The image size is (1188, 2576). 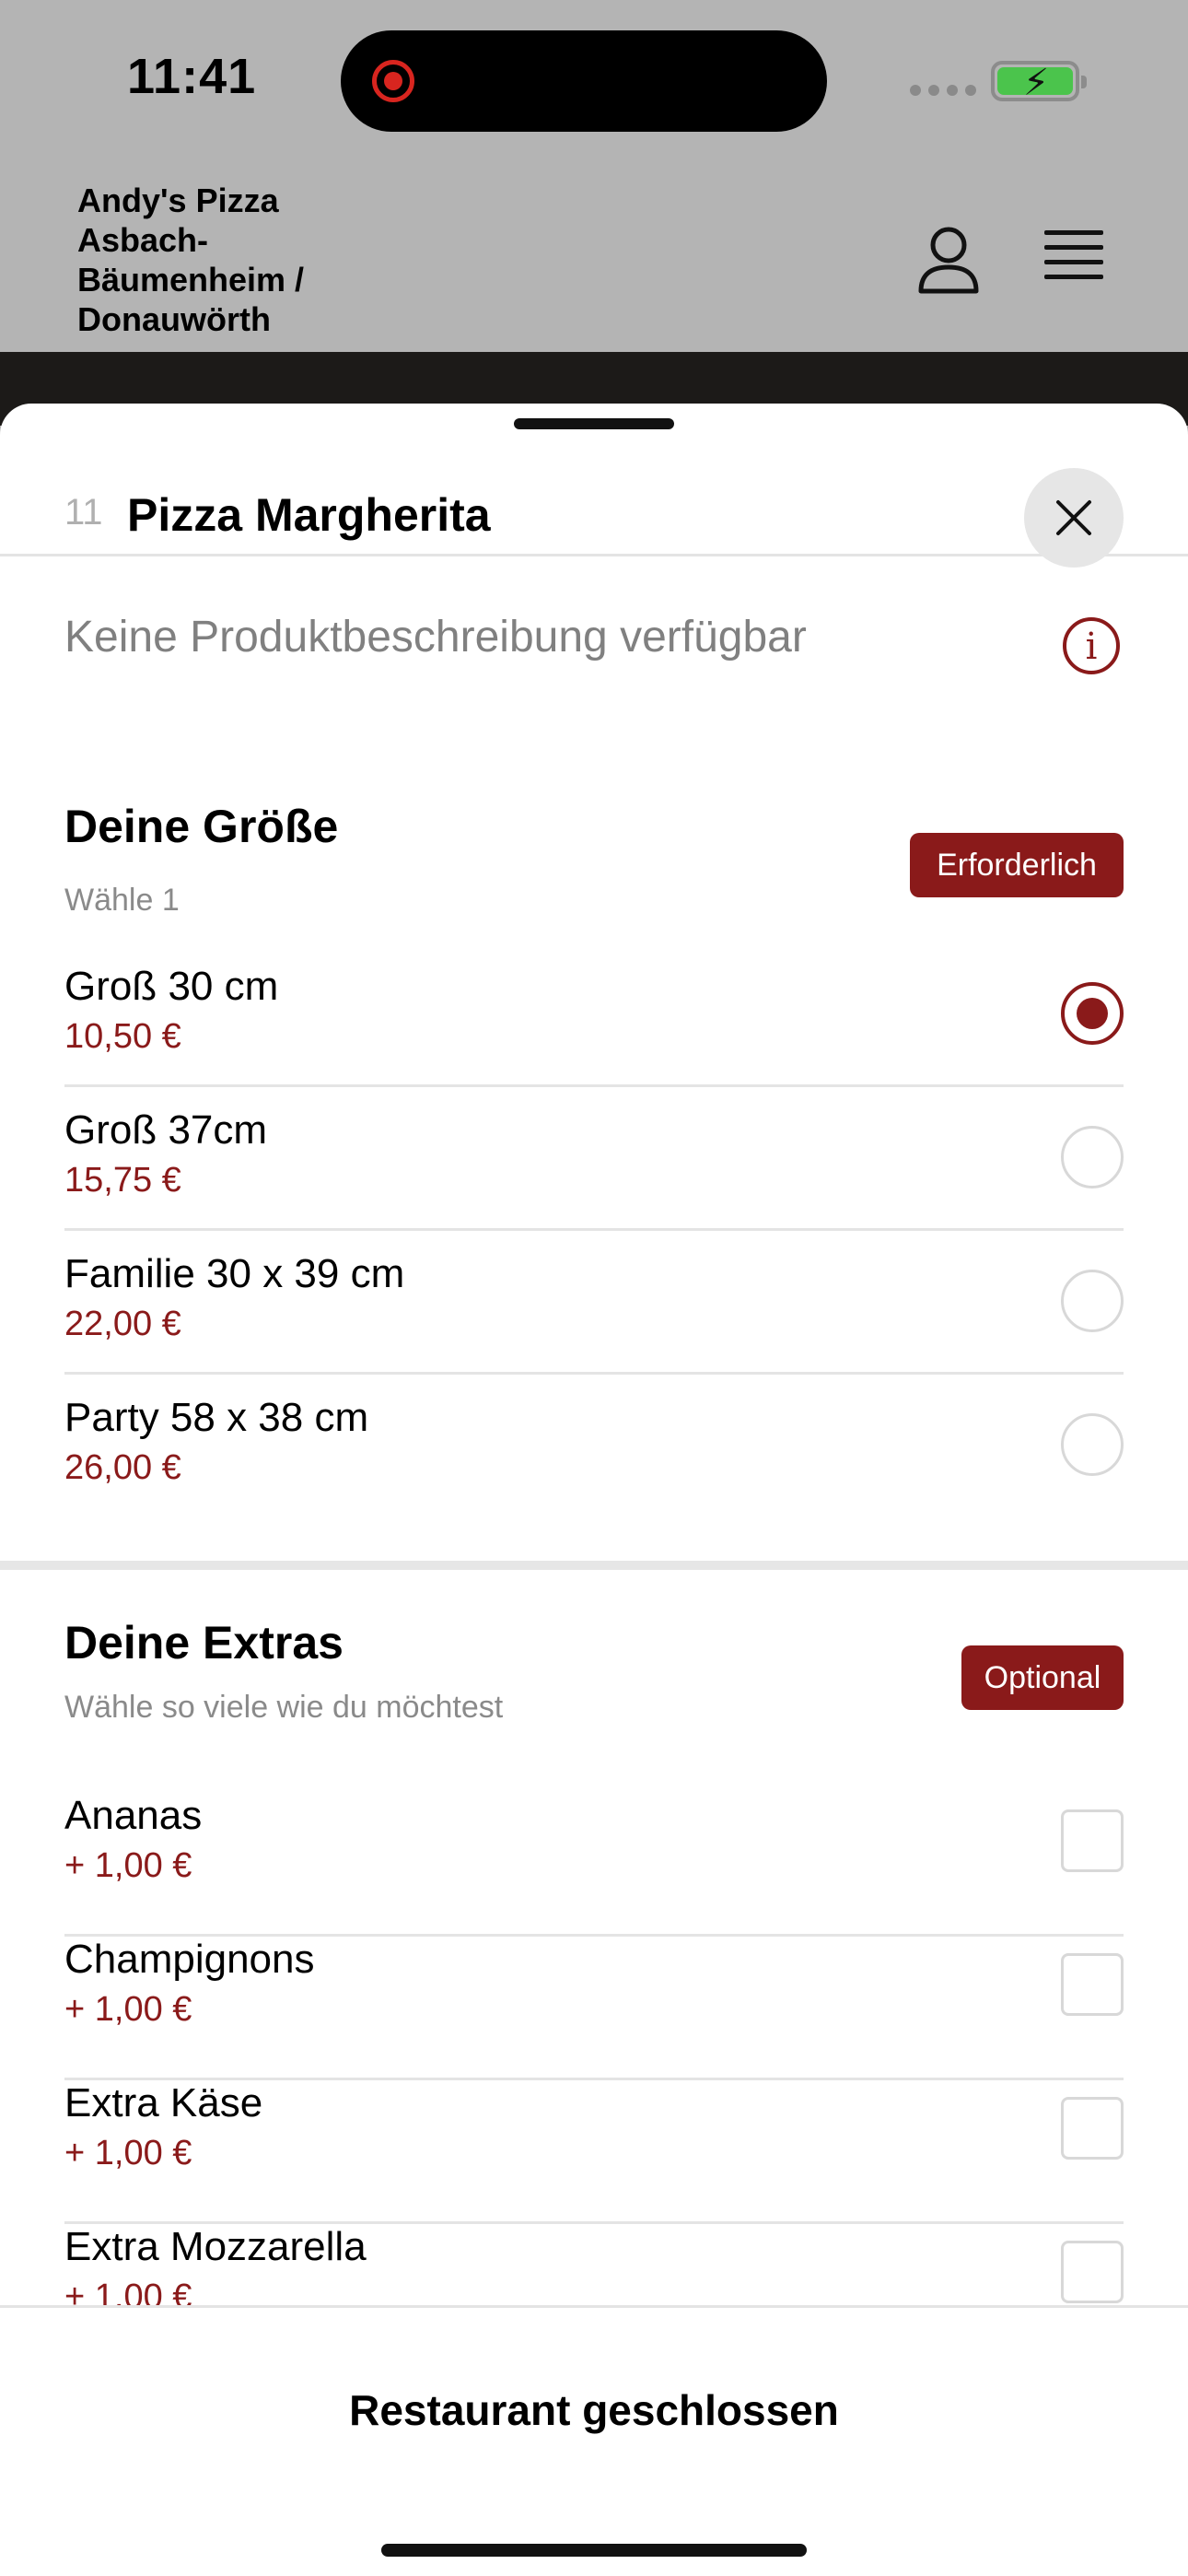 I want to click on info-icon: i, so click(x=1091, y=645).